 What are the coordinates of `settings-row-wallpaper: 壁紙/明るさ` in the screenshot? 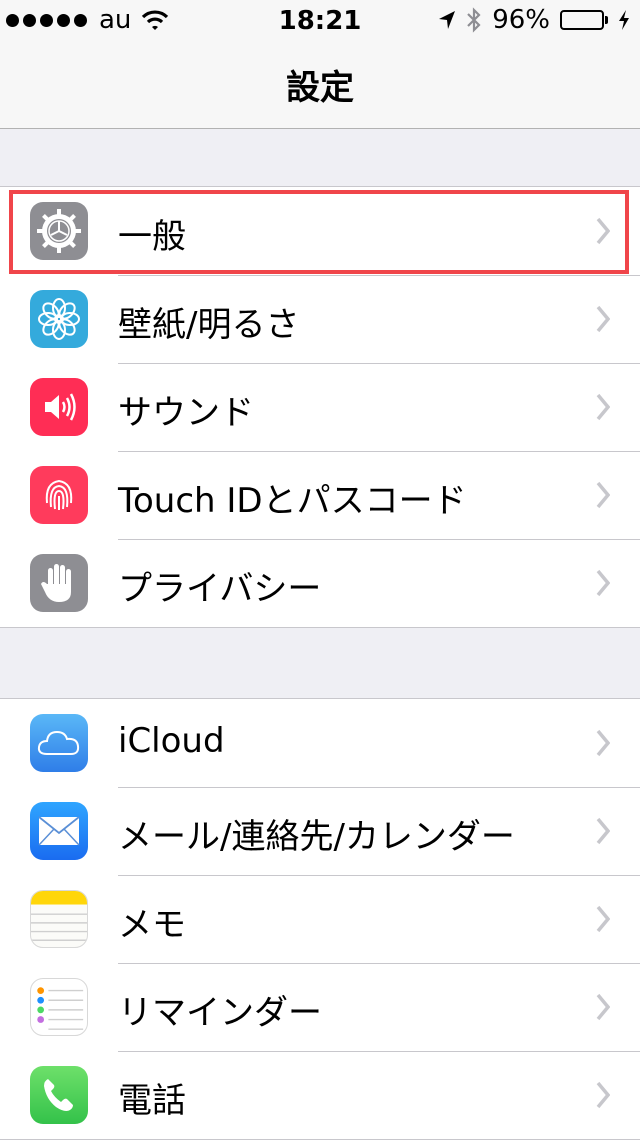 It's located at (320, 319).